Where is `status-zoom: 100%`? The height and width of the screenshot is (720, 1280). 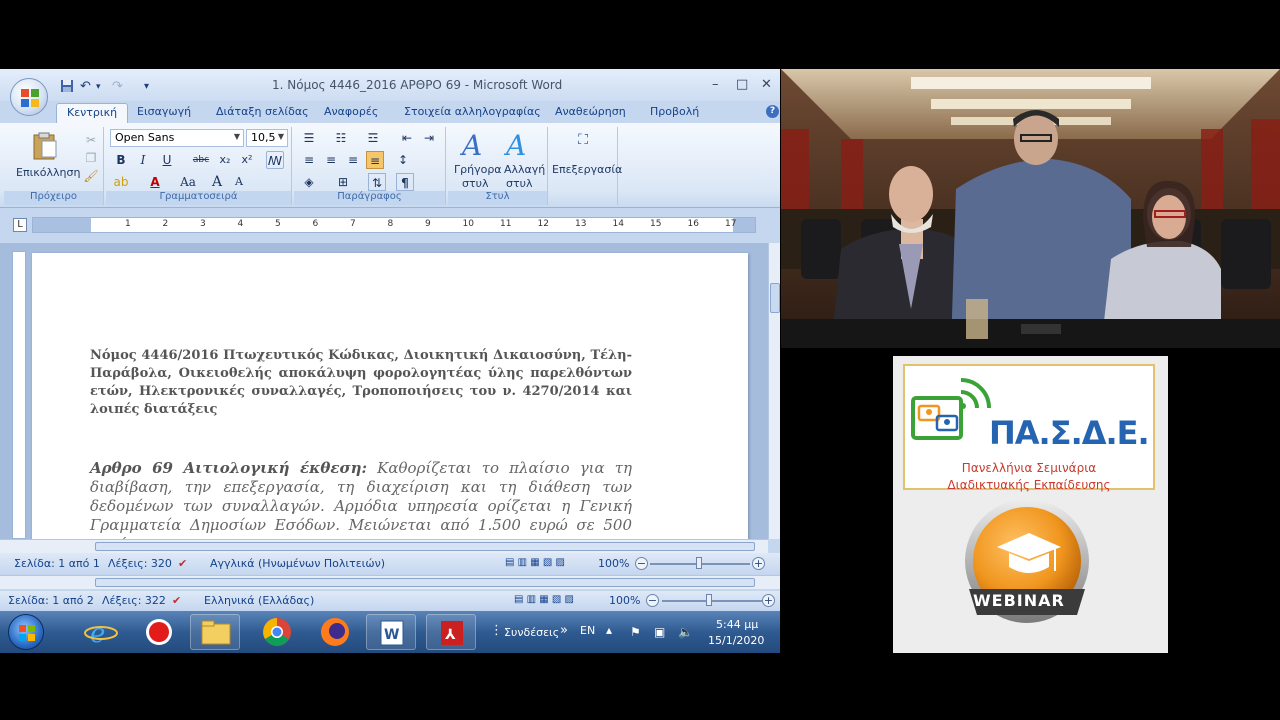 status-zoom: 100% is located at coordinates (613, 563).